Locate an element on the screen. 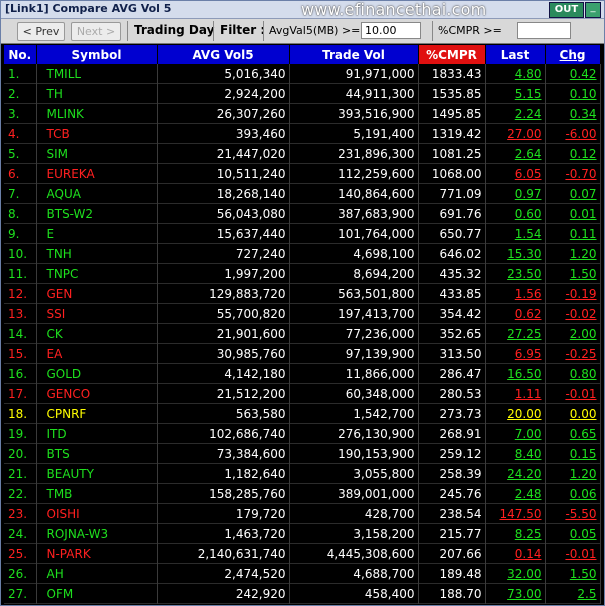 The width and height of the screenshot is (605, 606). last-price-cell: 8.25 is located at coordinates (515, 533).